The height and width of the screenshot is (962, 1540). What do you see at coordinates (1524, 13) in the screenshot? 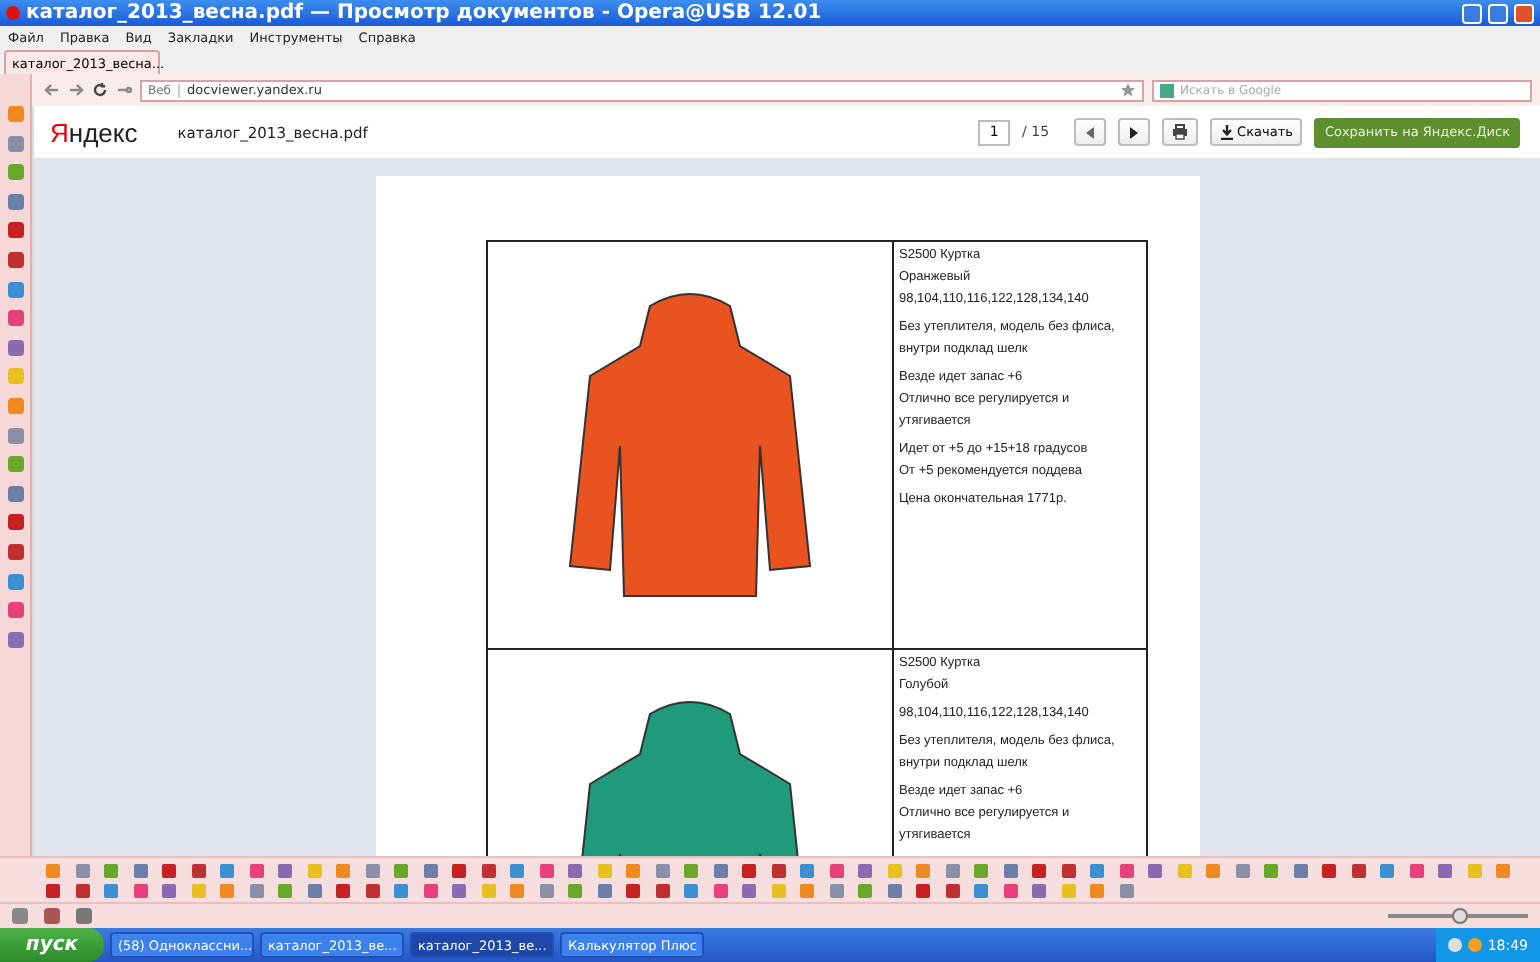
I see `close-button` at bounding box center [1524, 13].